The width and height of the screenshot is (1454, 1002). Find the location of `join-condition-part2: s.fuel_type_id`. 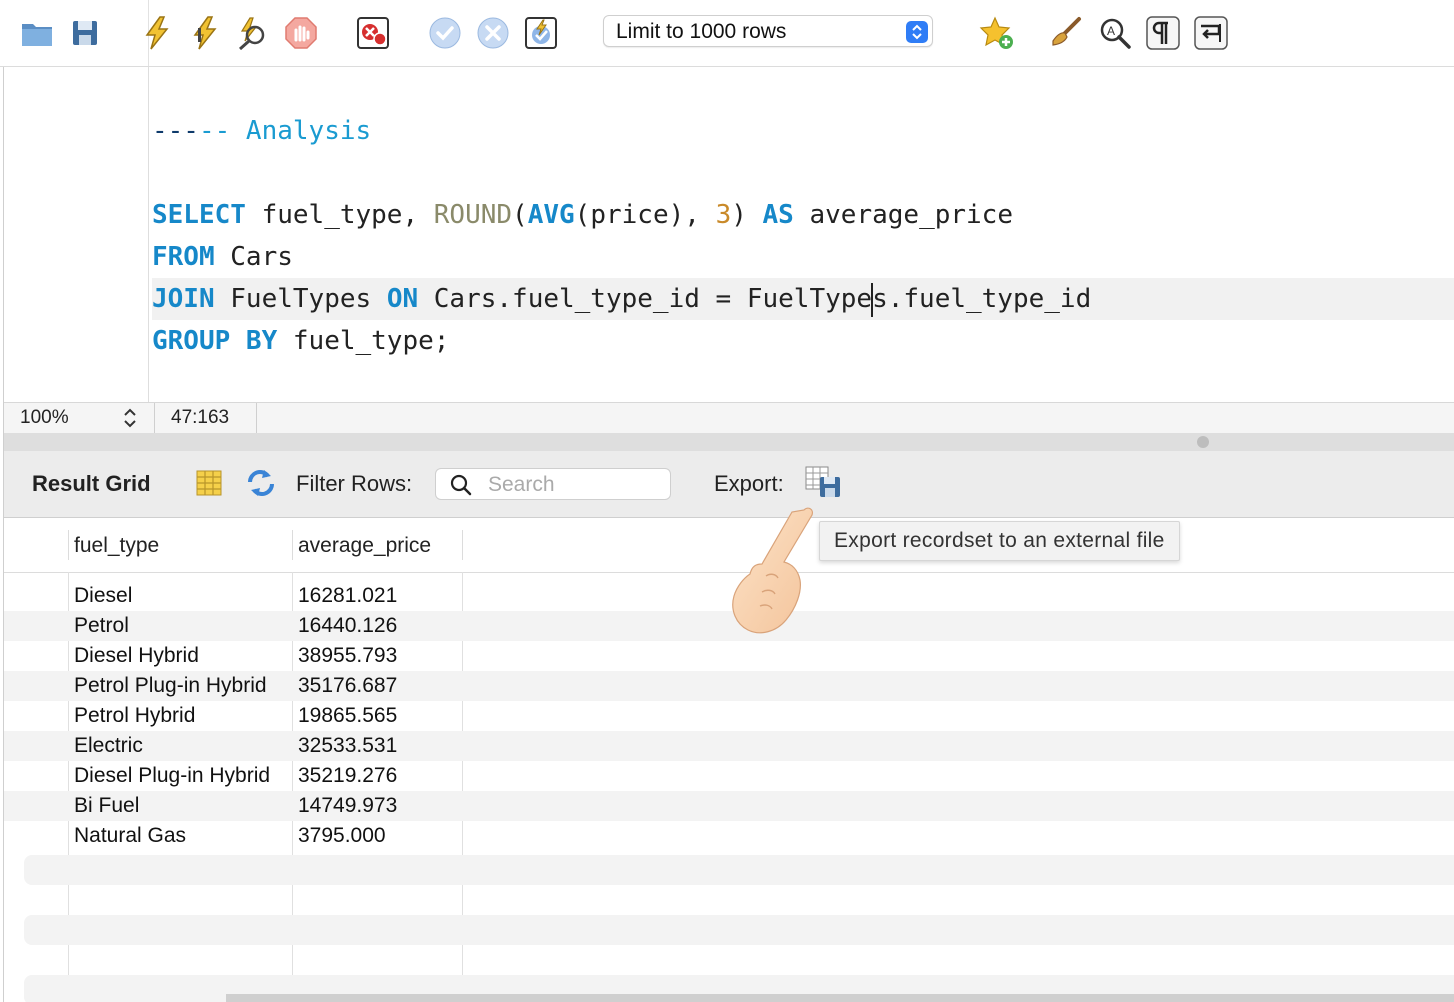

join-condition-part2: s.fuel_type_id is located at coordinates (982, 299).